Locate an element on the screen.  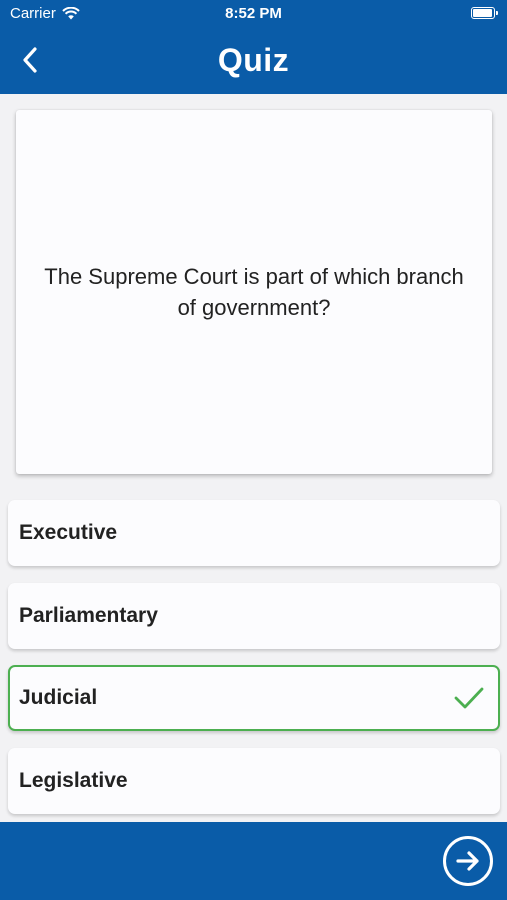
answer-label: Judicial is located at coordinates (58, 697).